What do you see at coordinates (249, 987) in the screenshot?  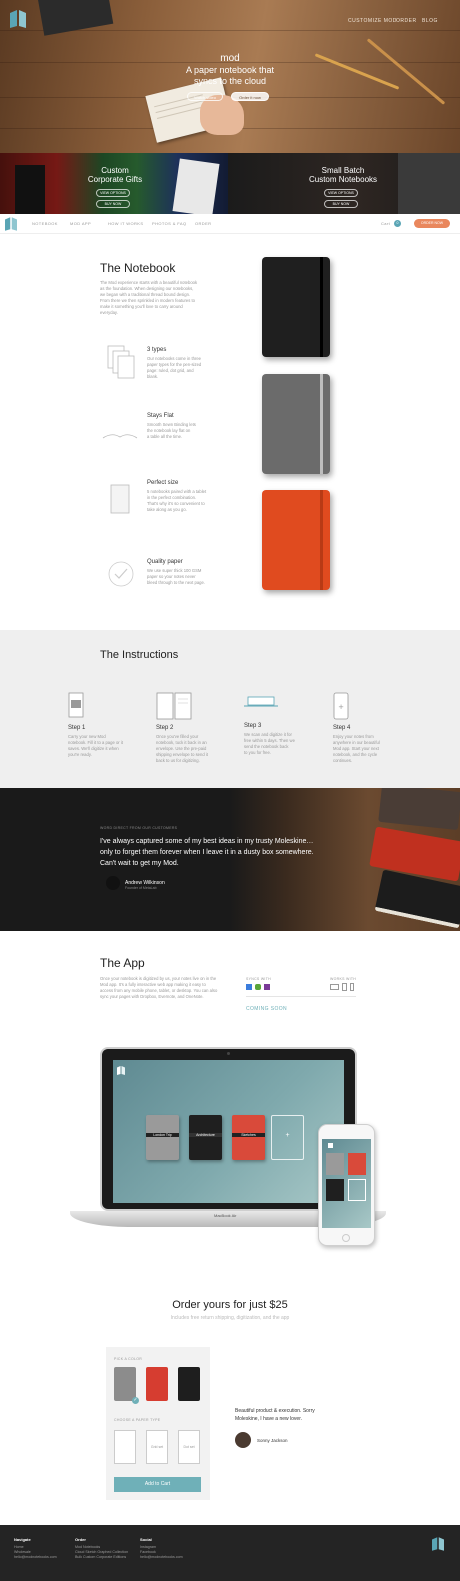 I see `dropbox-icon` at bounding box center [249, 987].